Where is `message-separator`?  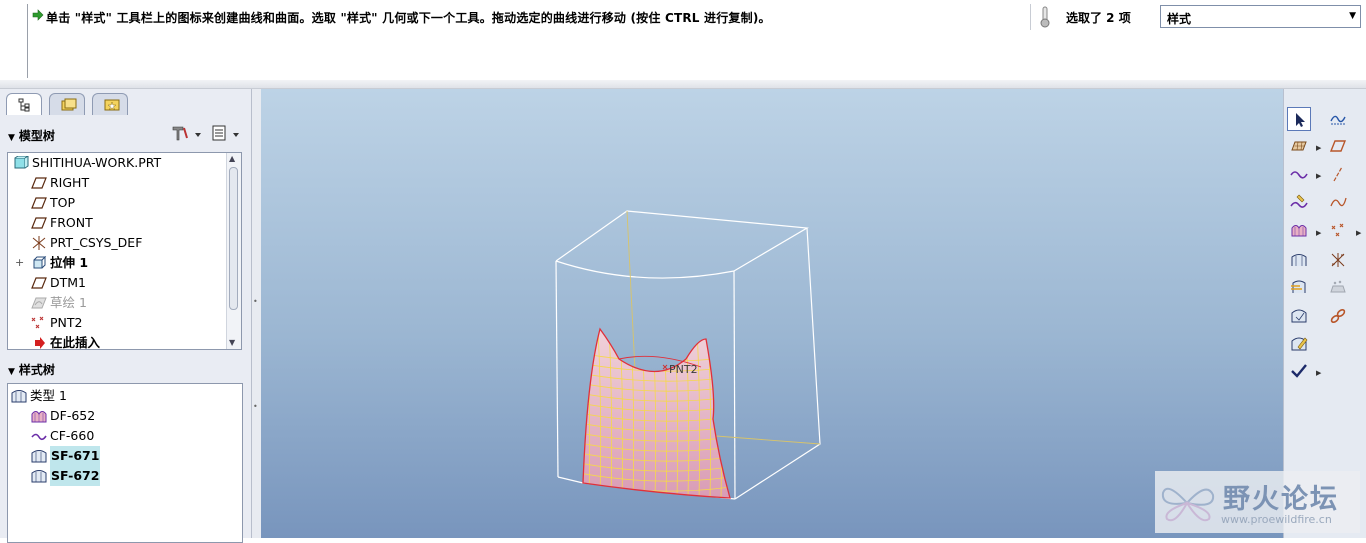
message-separator is located at coordinates (1030, 17).